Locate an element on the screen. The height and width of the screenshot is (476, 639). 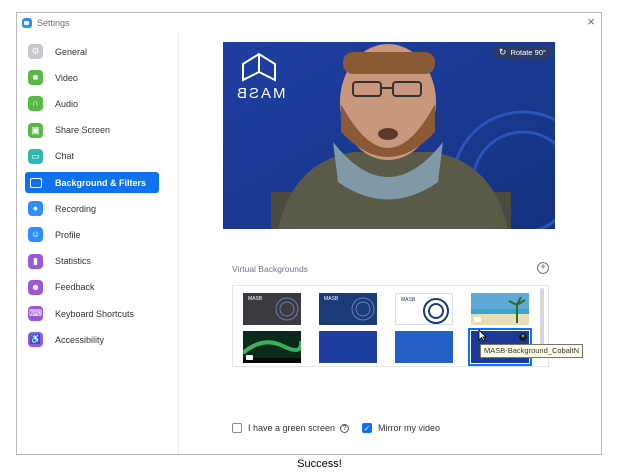
sidebar-item-label: Recording is located at coordinates (76, 208).